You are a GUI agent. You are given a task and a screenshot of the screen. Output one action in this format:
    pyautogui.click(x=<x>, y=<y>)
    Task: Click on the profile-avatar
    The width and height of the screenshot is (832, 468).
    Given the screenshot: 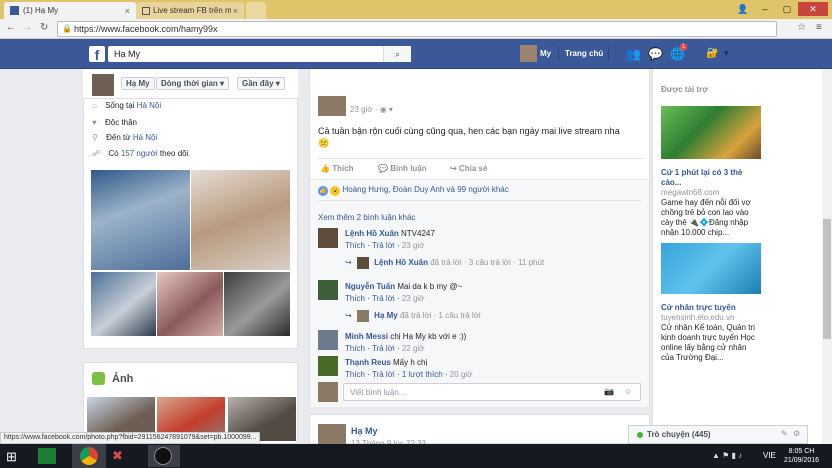 What is the action you would take?
    pyautogui.click(x=528, y=53)
    